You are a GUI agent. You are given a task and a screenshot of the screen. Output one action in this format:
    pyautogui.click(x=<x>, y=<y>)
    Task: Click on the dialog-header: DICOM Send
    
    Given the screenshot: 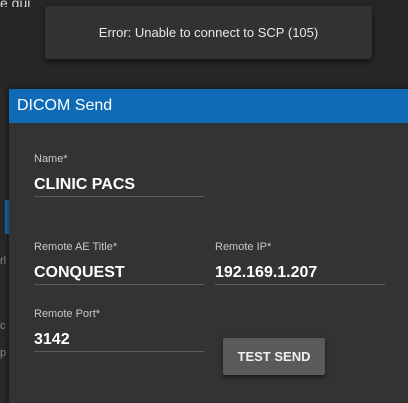 What is the action you would take?
    pyautogui.click(x=208, y=106)
    